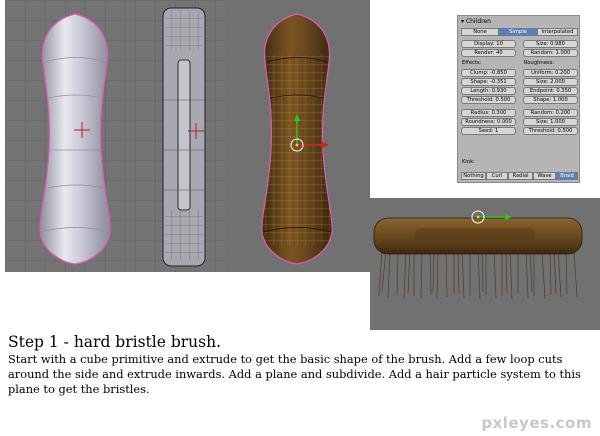 Image resolution: width=600 pixels, height=436 pixels. What do you see at coordinates (473, 176) in the screenshot?
I see `kink-nothing: Nothing` at bounding box center [473, 176].